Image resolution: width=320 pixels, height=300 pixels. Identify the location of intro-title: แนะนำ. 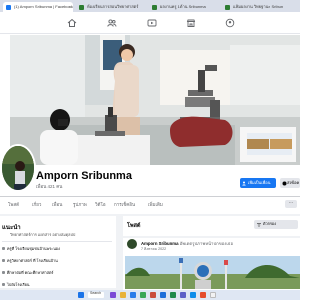
(11, 228).